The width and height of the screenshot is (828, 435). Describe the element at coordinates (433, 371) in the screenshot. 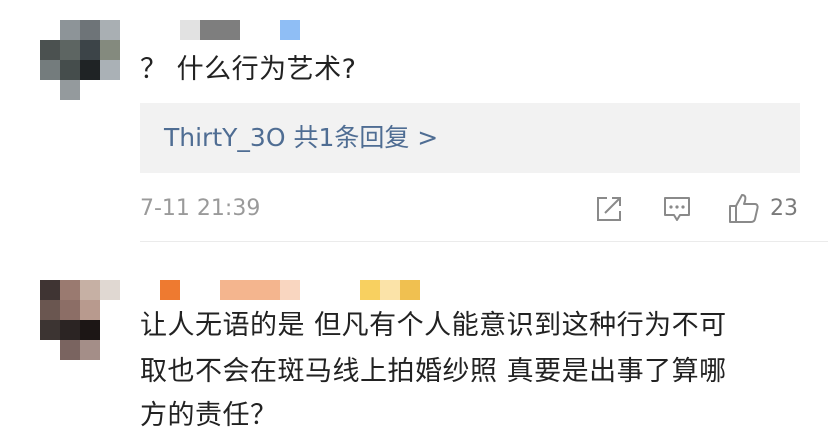

I see `comment-text-line: 取也不会在斑马线上拍婚纱照 真要是出事了算哪` at that location.